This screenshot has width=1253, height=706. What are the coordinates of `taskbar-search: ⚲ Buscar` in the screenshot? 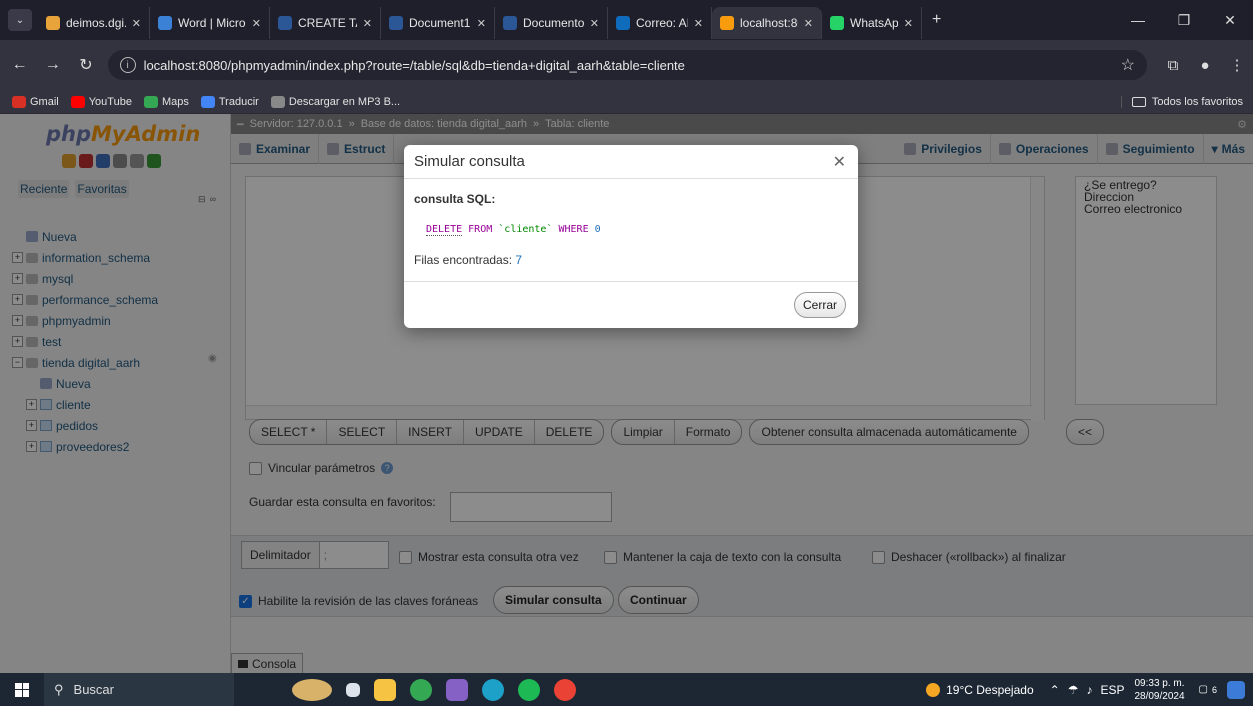 It's located at (139, 689).